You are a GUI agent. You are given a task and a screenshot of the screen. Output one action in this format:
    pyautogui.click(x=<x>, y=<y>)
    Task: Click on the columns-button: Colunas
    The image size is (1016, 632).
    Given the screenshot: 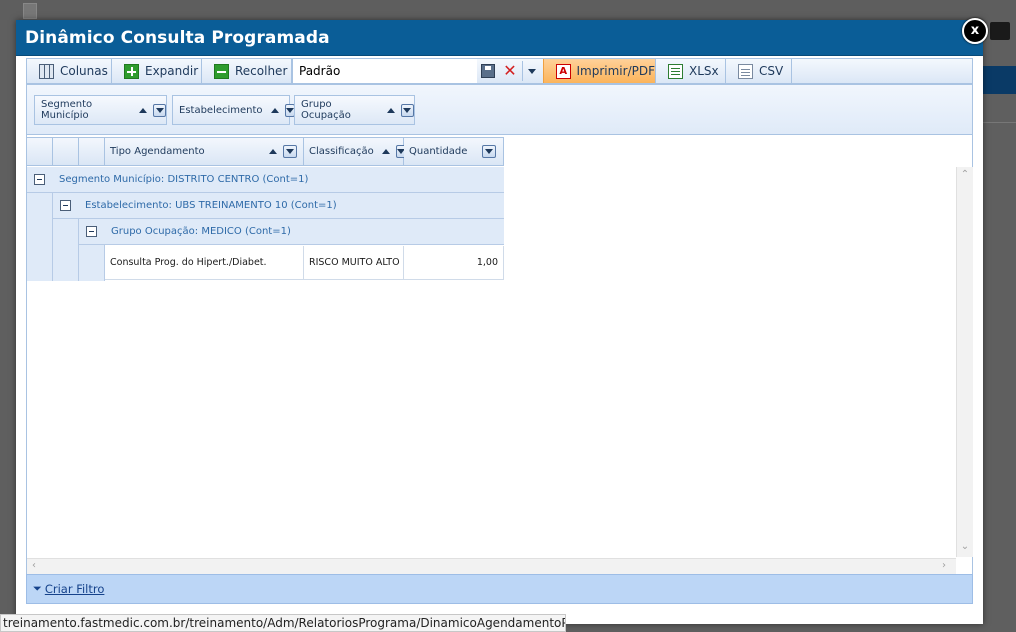 What is the action you would take?
    pyautogui.click(x=69, y=71)
    